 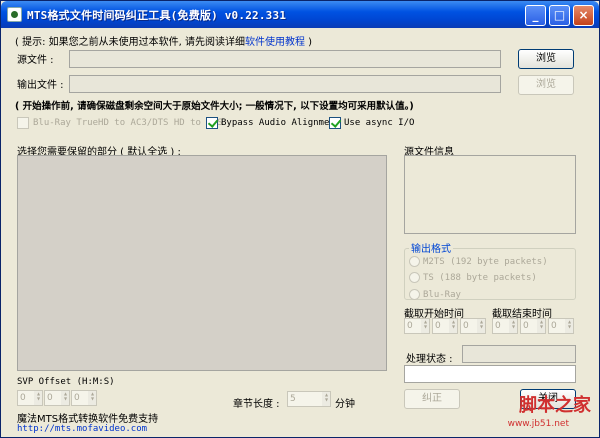 What do you see at coordinates (285, 59) in the screenshot?
I see `source-file-input` at bounding box center [285, 59].